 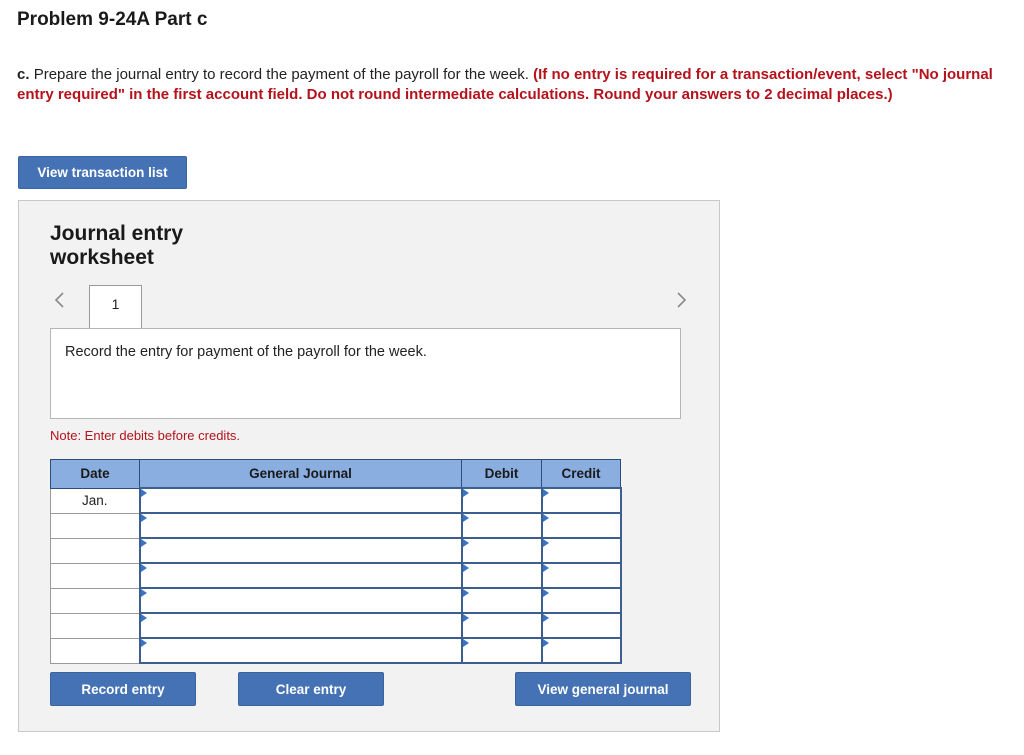 What do you see at coordinates (300, 474) in the screenshot?
I see `header-general-journal: General Journal` at bounding box center [300, 474].